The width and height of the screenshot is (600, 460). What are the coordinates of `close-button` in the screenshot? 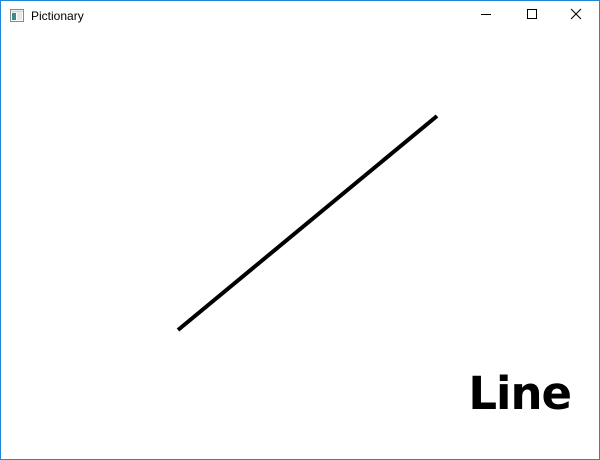 It's located at (576, 16).